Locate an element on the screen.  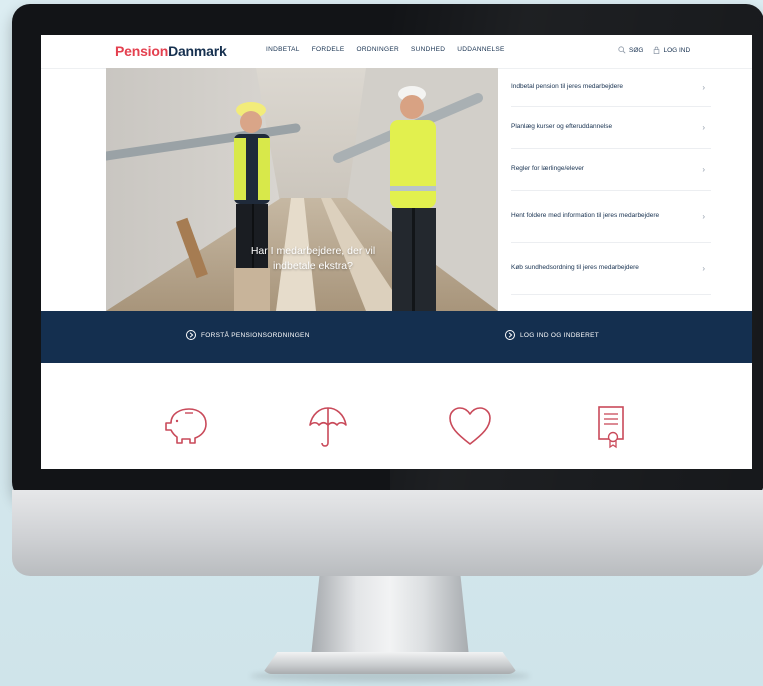
understand-pension-label: FORSTÅ PENSIONSORDNINGEN is located at coordinates (255, 335).